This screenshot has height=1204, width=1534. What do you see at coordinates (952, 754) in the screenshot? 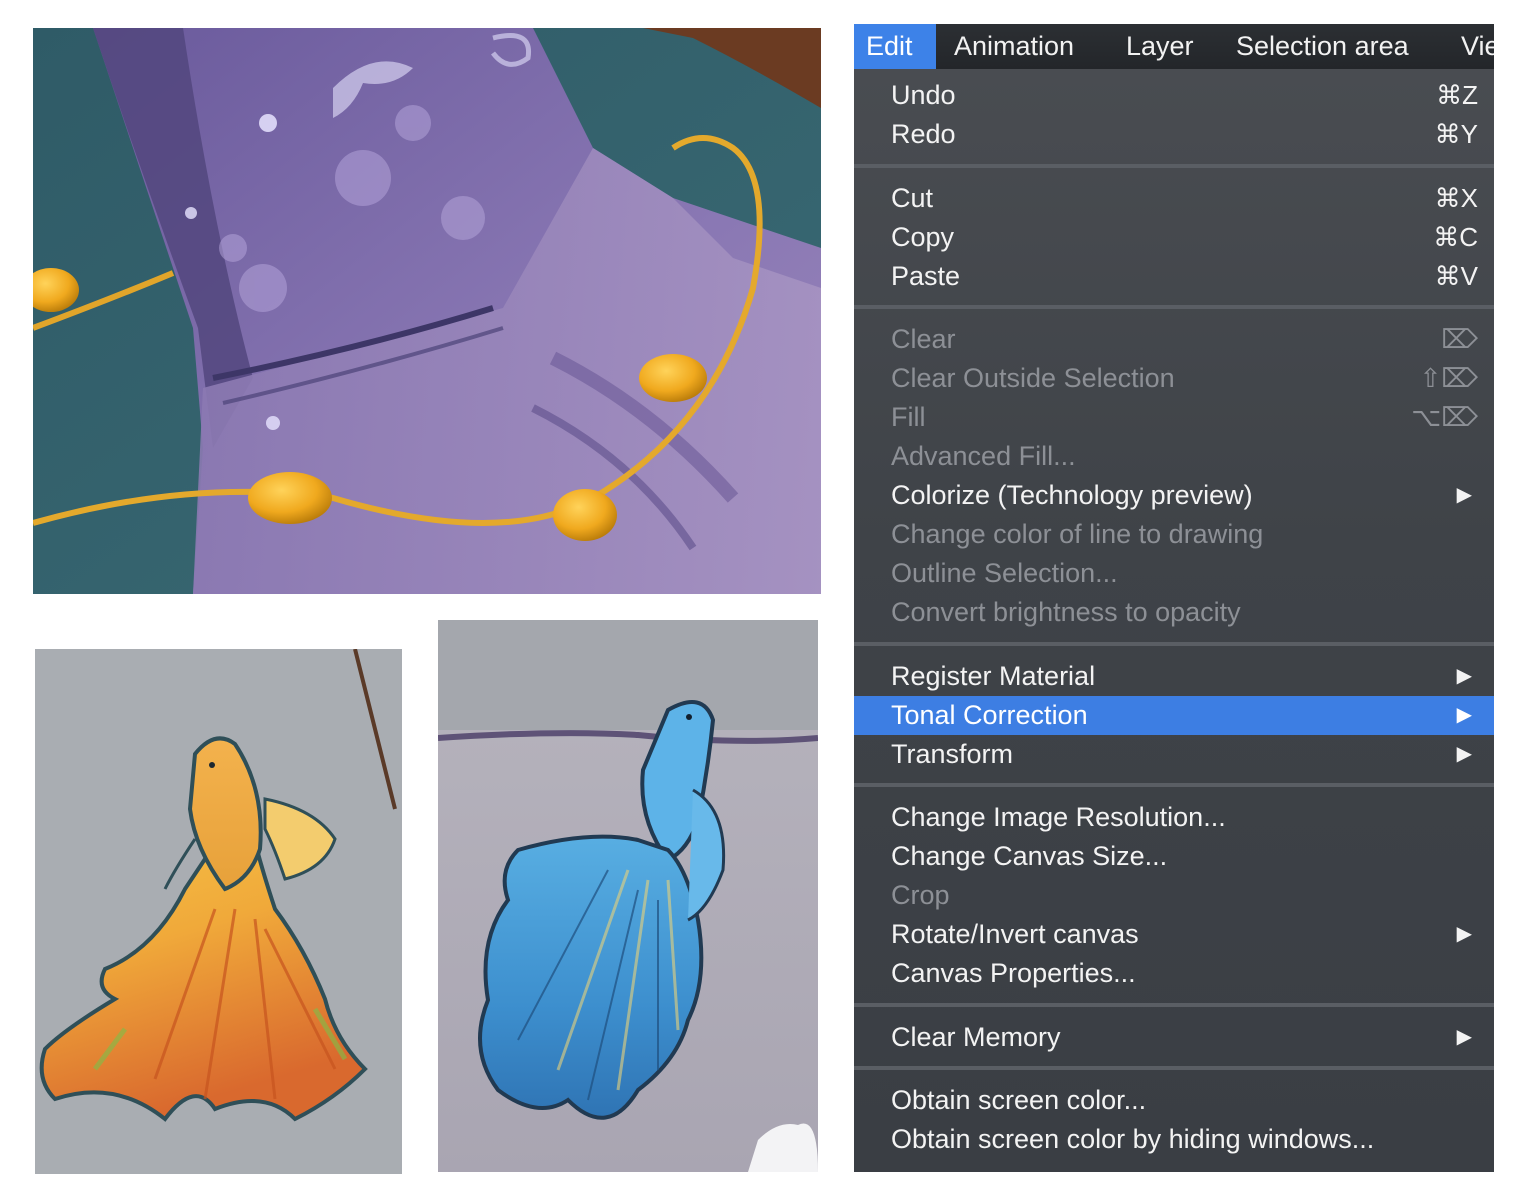
I see `transform-label: Transform` at bounding box center [952, 754].